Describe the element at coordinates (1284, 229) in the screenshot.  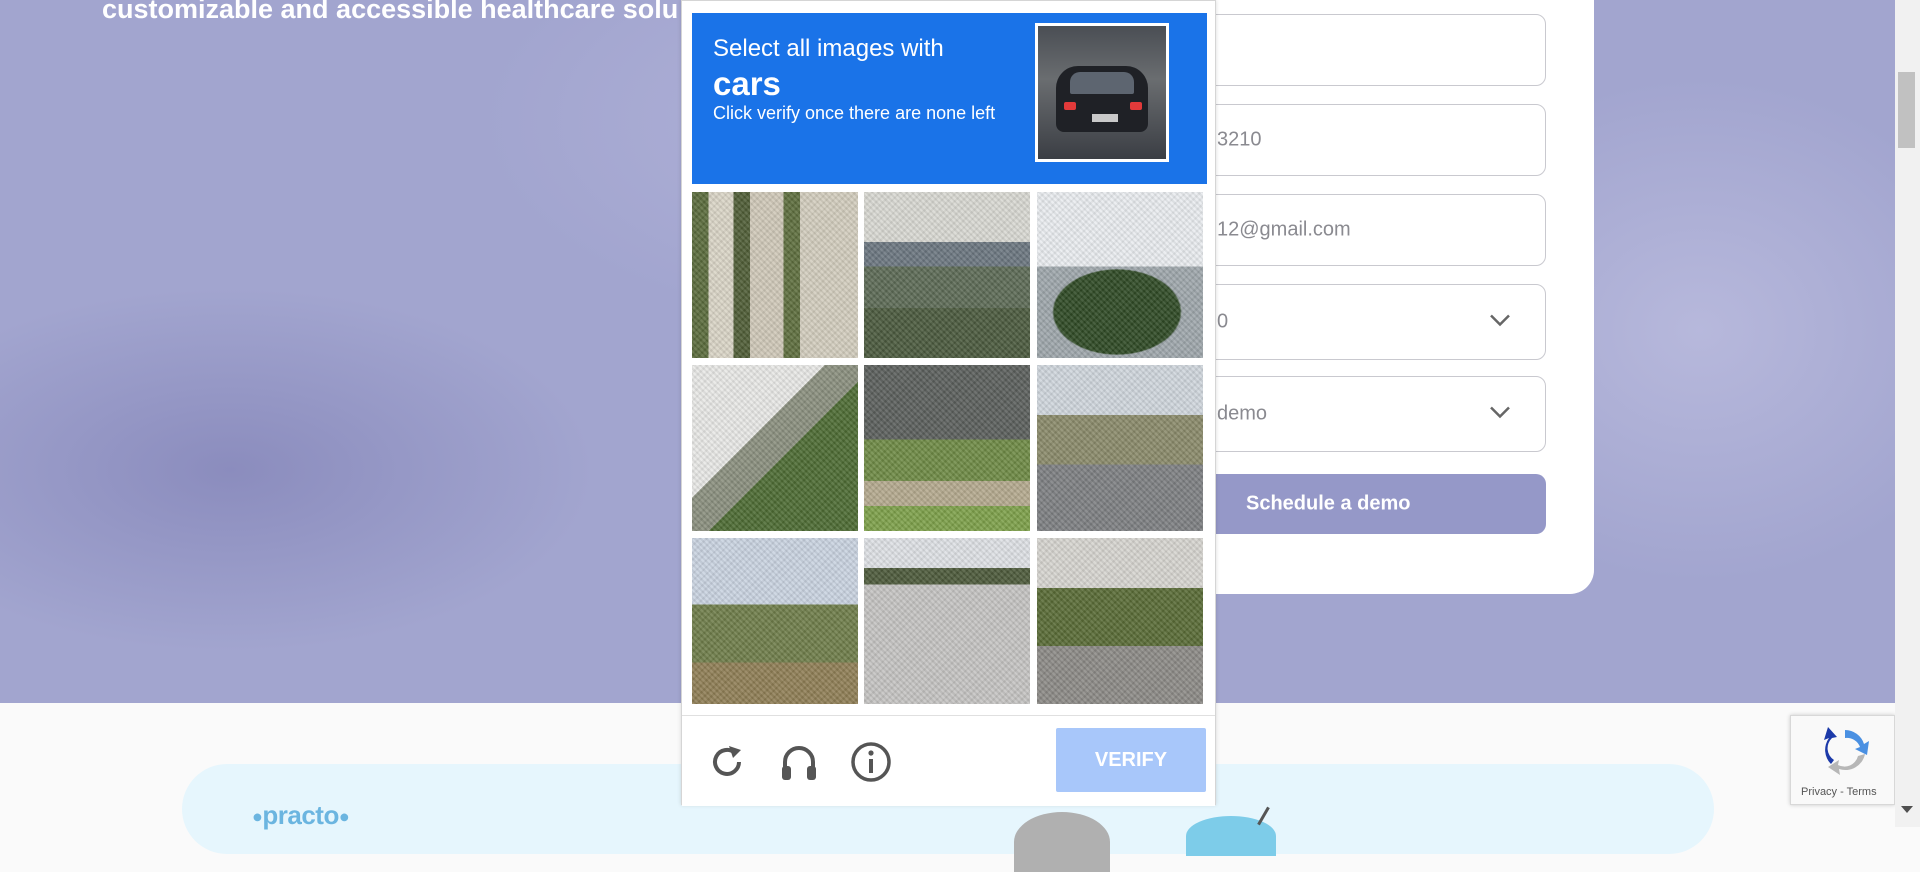
I see `email-field-value: 12@gmail.com` at that location.